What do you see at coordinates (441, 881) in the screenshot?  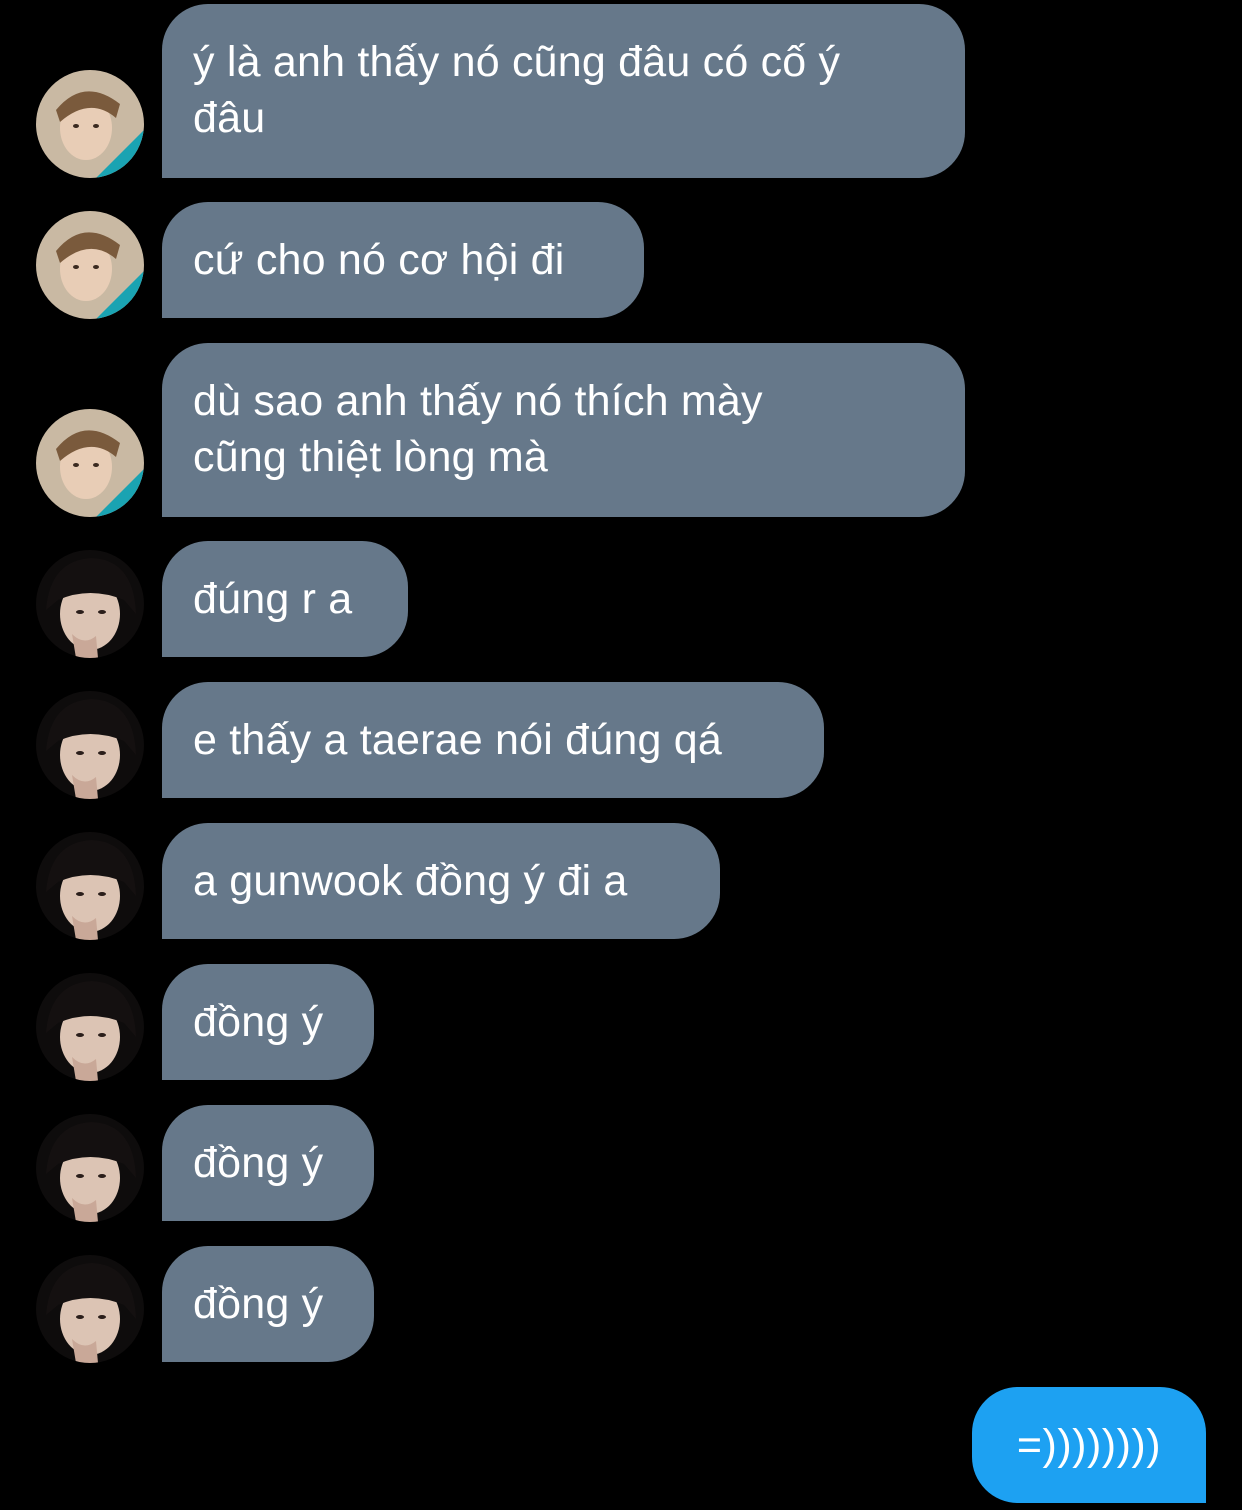 I see `incoming-message-bubble: a gunwook đồng ý đi a` at bounding box center [441, 881].